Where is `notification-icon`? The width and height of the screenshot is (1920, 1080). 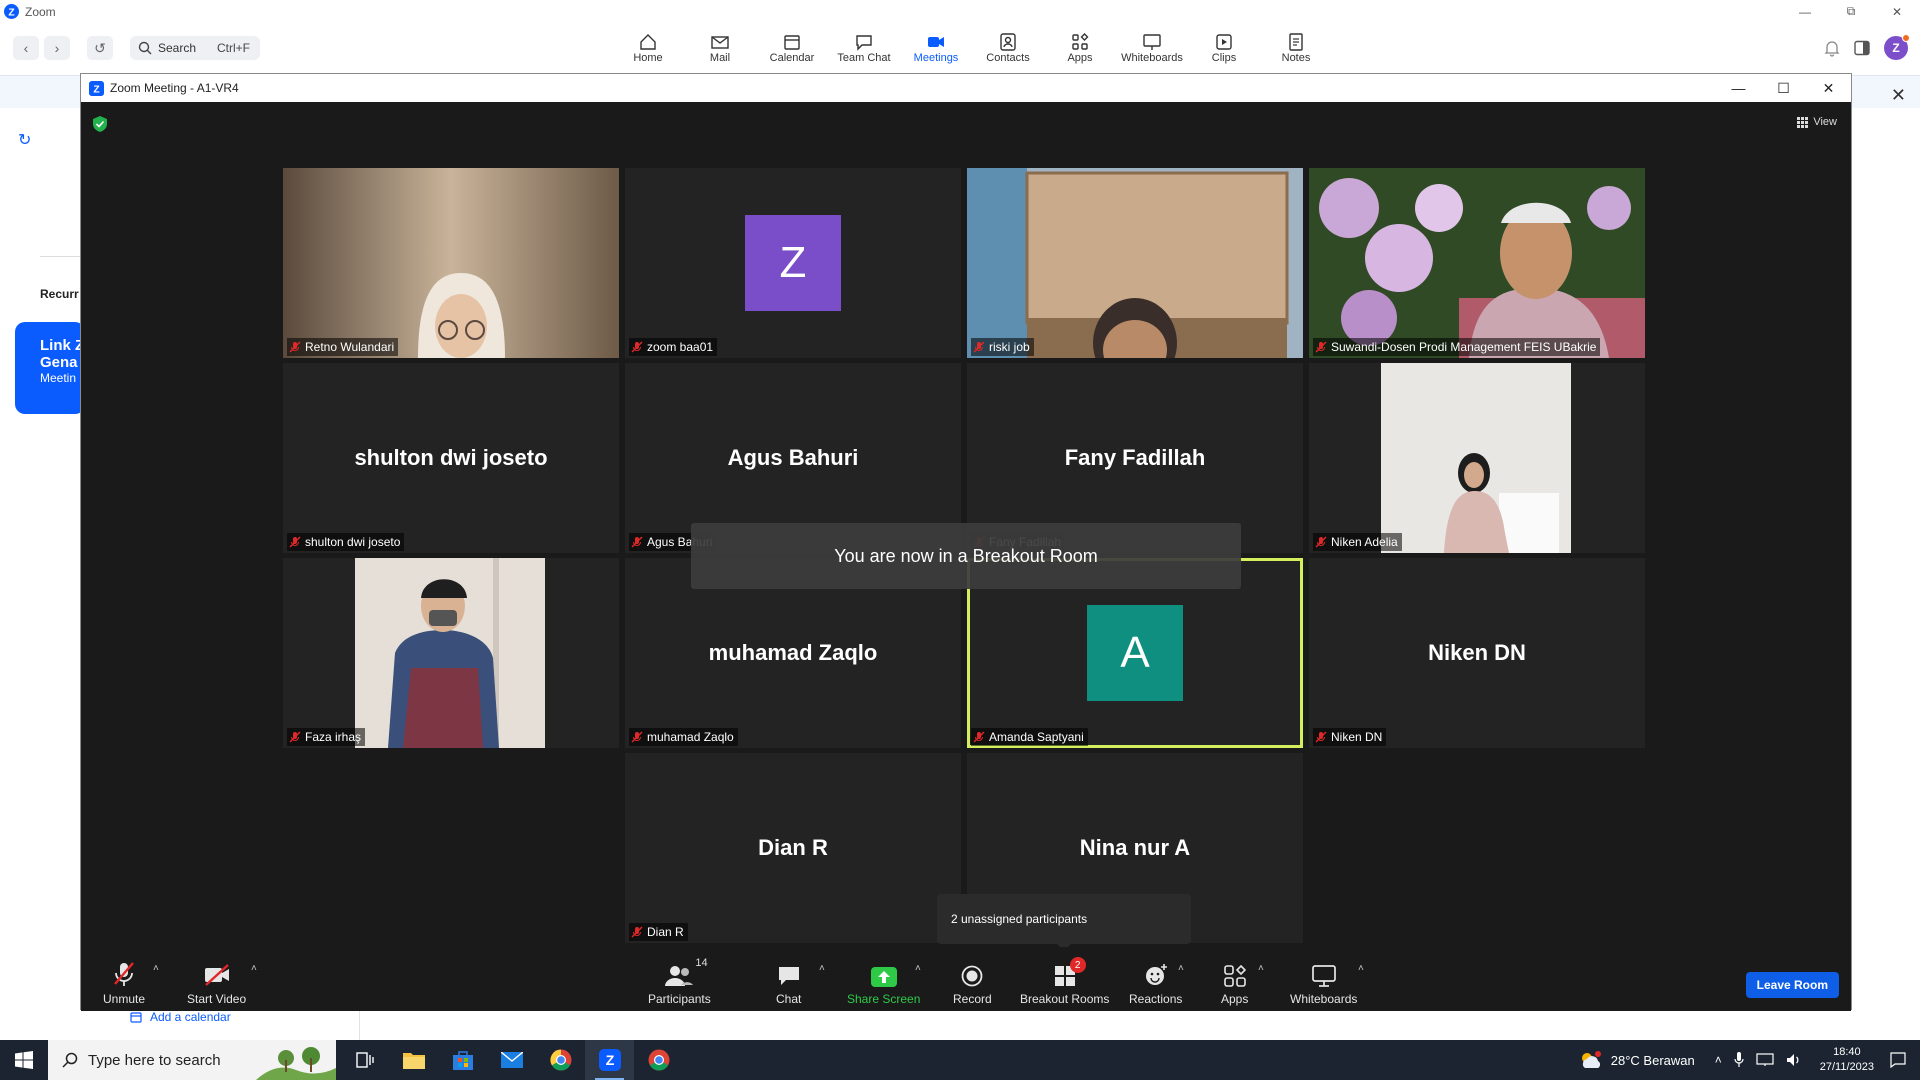 notification-icon is located at coordinates (1898, 1060).